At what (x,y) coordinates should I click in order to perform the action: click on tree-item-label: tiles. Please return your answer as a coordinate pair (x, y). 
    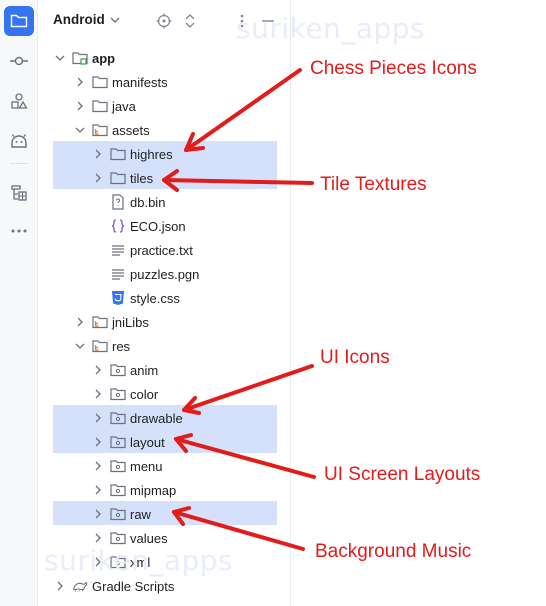
    Looking at the image, I should click on (142, 178).